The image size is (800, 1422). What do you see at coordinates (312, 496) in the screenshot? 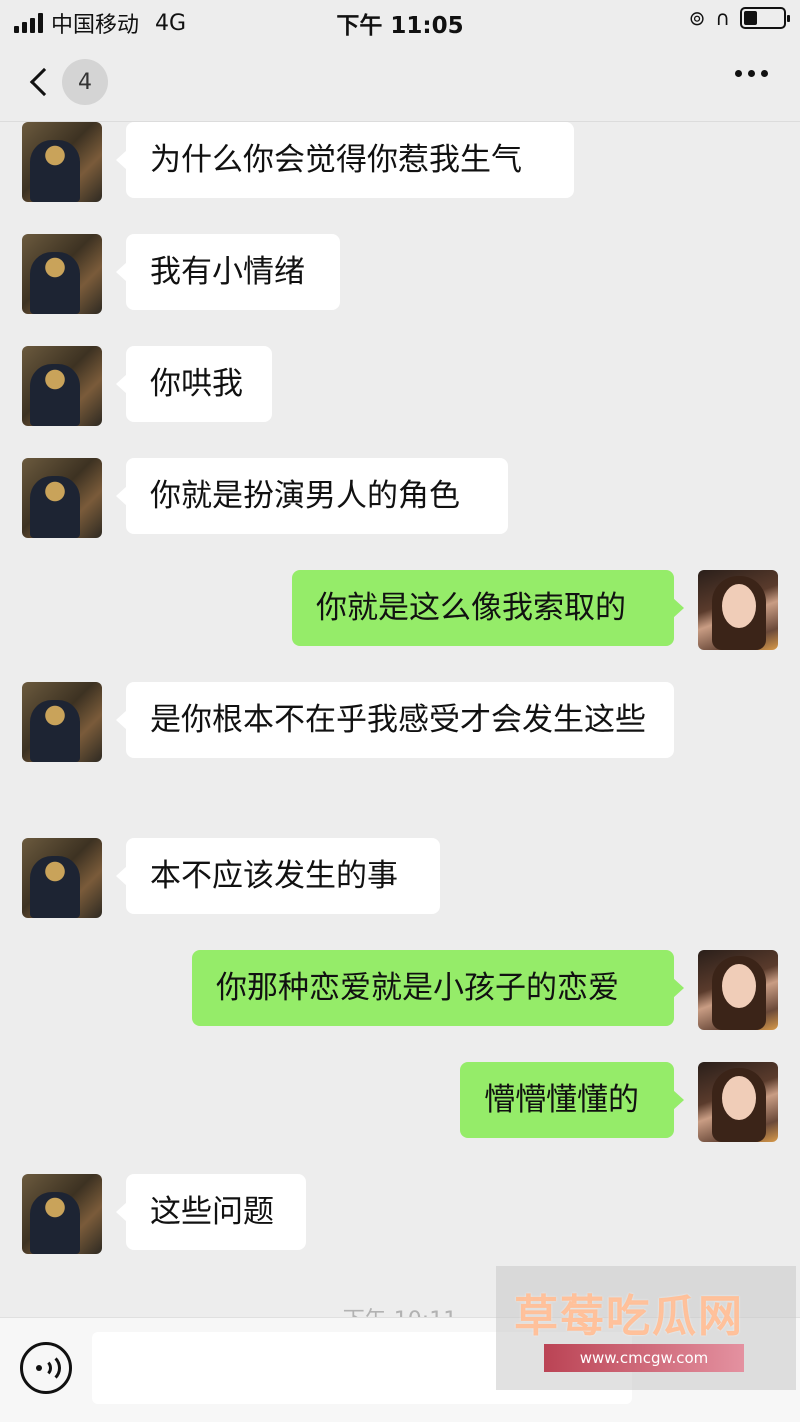
I see `message-bubble: 你就是扮演男人的角色` at bounding box center [312, 496].